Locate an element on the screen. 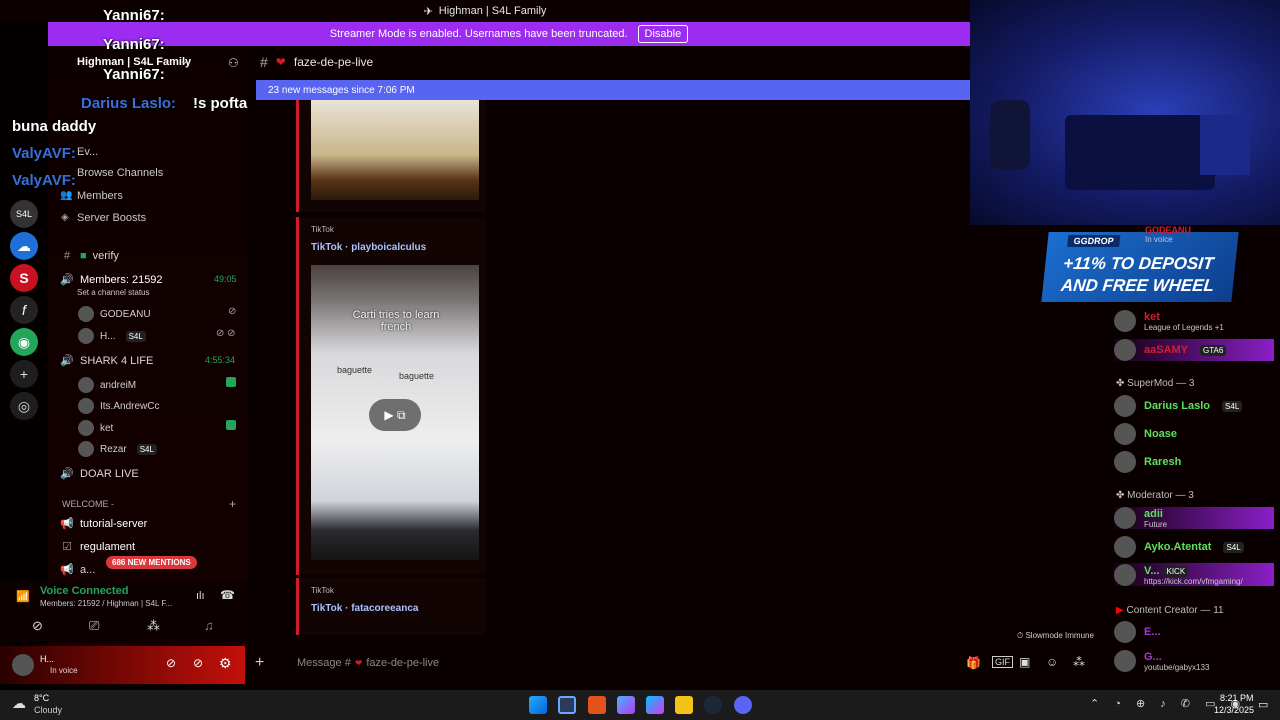  emoji-icon: ☺ is located at coordinates (1052, 662).